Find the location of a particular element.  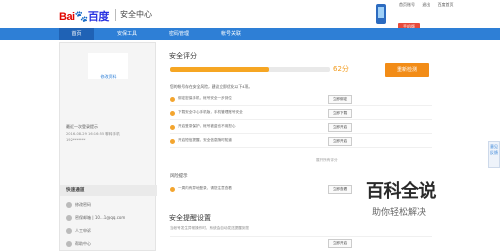

edit-profile-link: 修改资料 is located at coordinates (108, 77).